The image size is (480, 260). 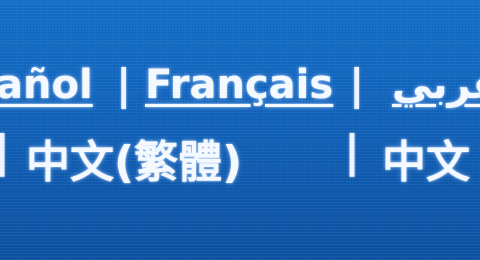 What do you see at coordinates (426, 158) in the screenshot?
I see `language-link-chinese: 中文` at bounding box center [426, 158].